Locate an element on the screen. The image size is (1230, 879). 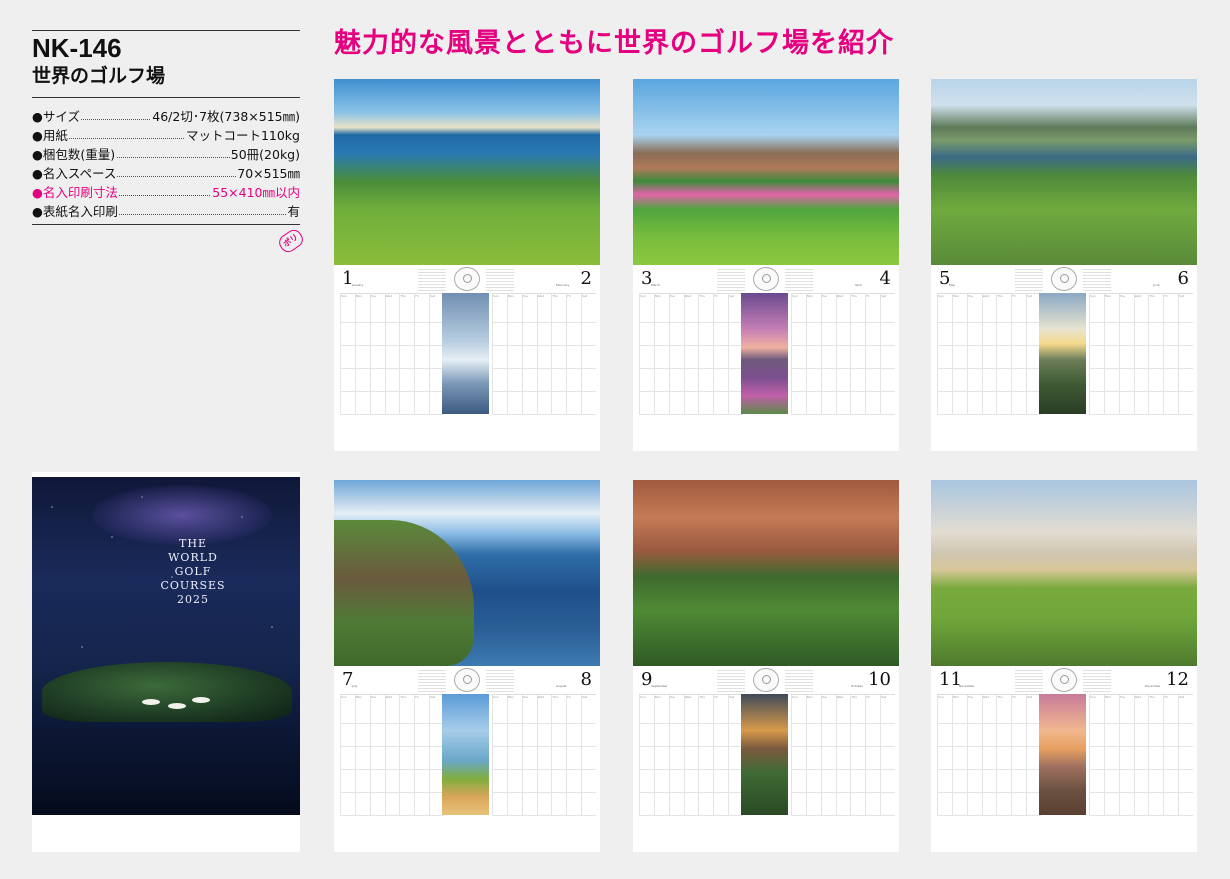
spec-value: マットコート110kg is located at coordinates (242, 136).